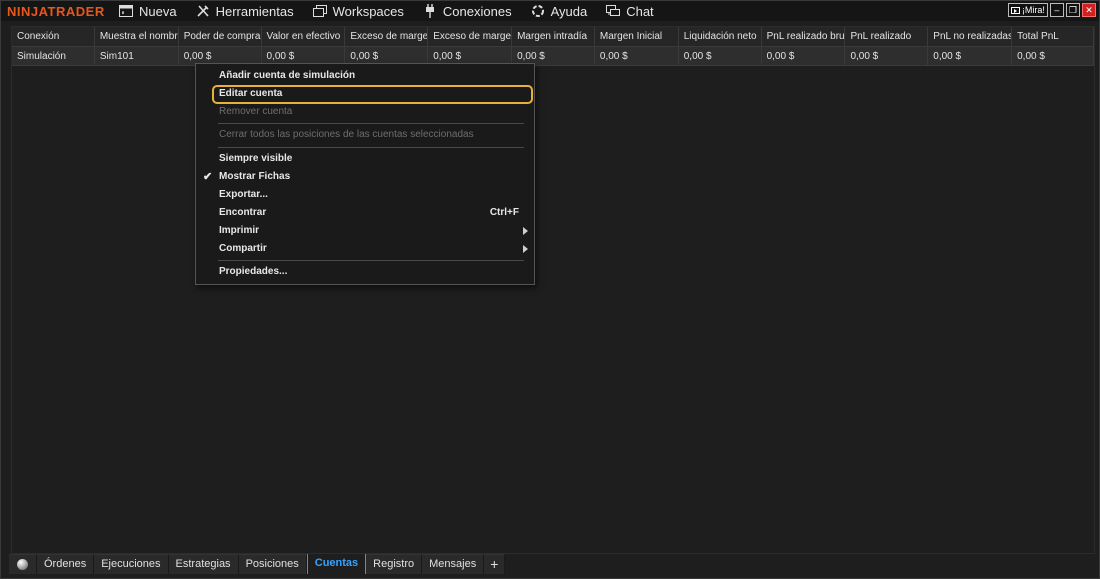 The height and width of the screenshot is (579, 1100). Describe the element at coordinates (365, 159) in the screenshot. I see `menu-item-always-visible: Siempre visible` at that location.